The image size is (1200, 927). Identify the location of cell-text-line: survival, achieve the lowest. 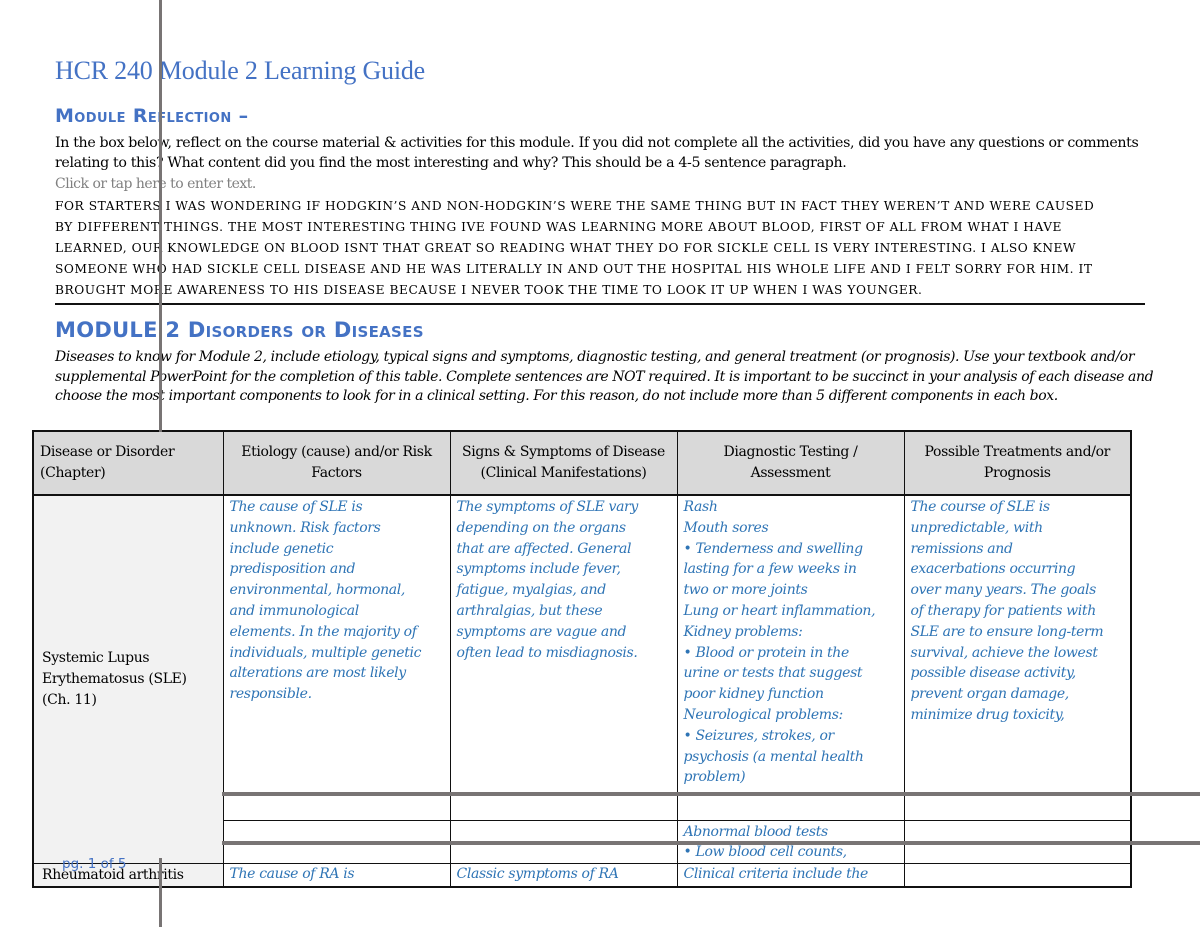
(1004, 652).